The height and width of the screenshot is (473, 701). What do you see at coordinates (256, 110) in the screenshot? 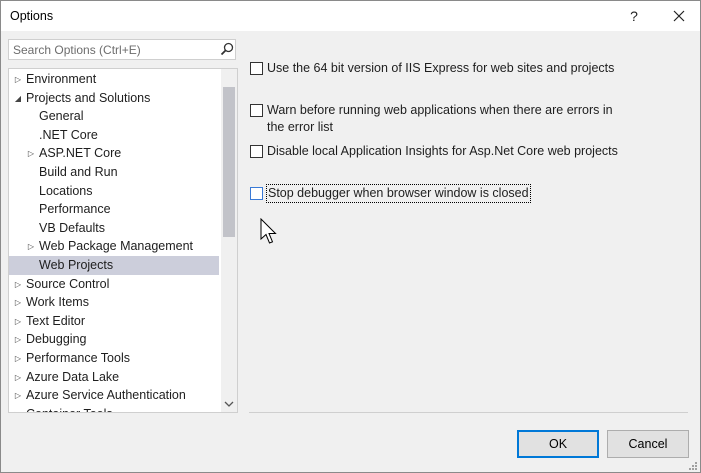
I see `checkbox-warn-before-running` at bounding box center [256, 110].